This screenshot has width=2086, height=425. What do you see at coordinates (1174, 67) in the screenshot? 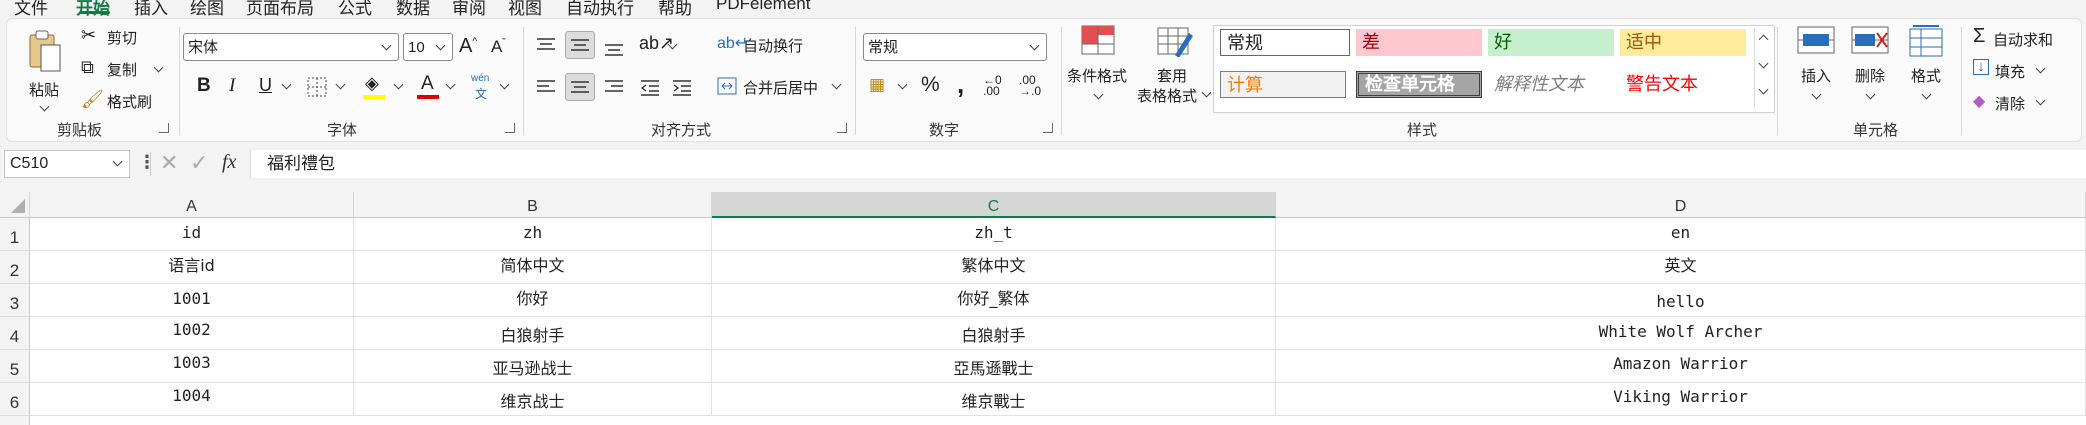
I see `format-as-table-button: 套用 表格格式` at bounding box center [1174, 67].